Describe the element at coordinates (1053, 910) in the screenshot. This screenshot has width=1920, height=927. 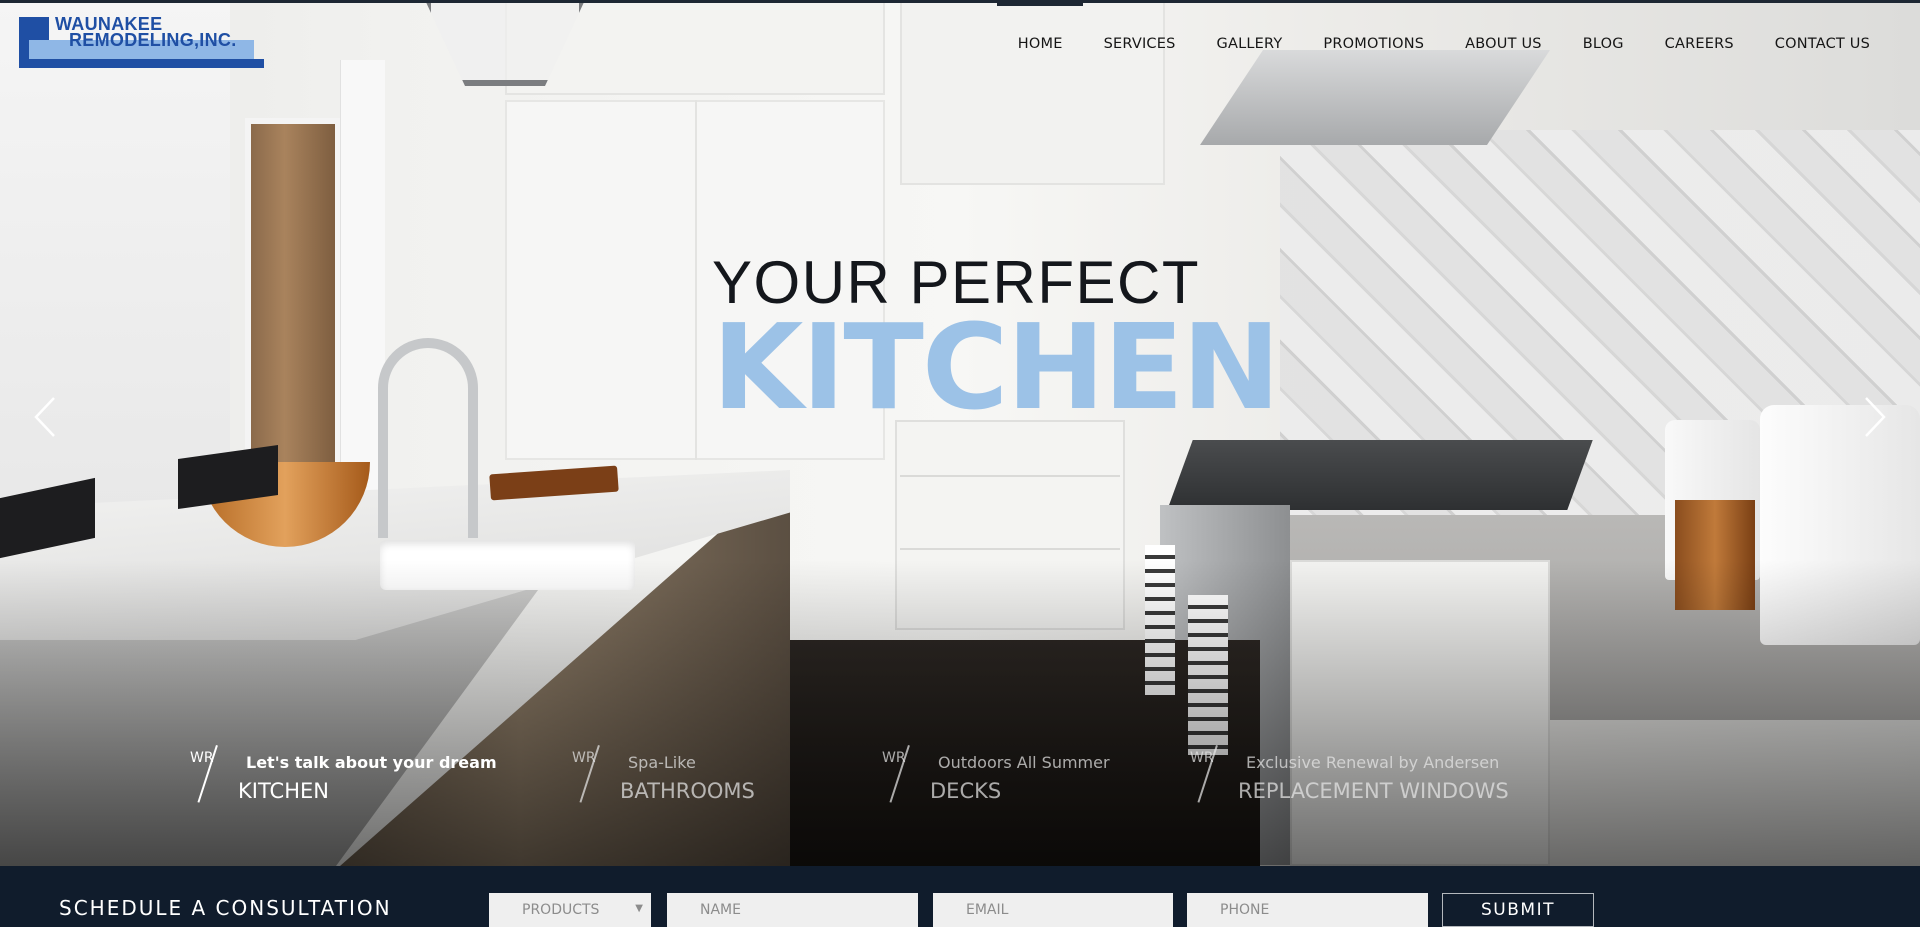
I see `email-field` at that location.